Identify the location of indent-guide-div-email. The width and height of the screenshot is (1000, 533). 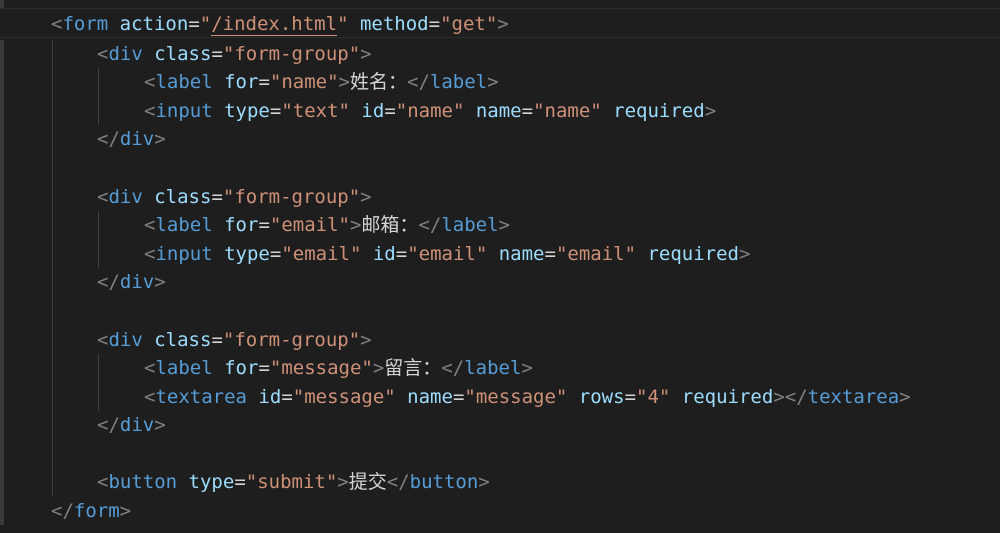
(98, 239).